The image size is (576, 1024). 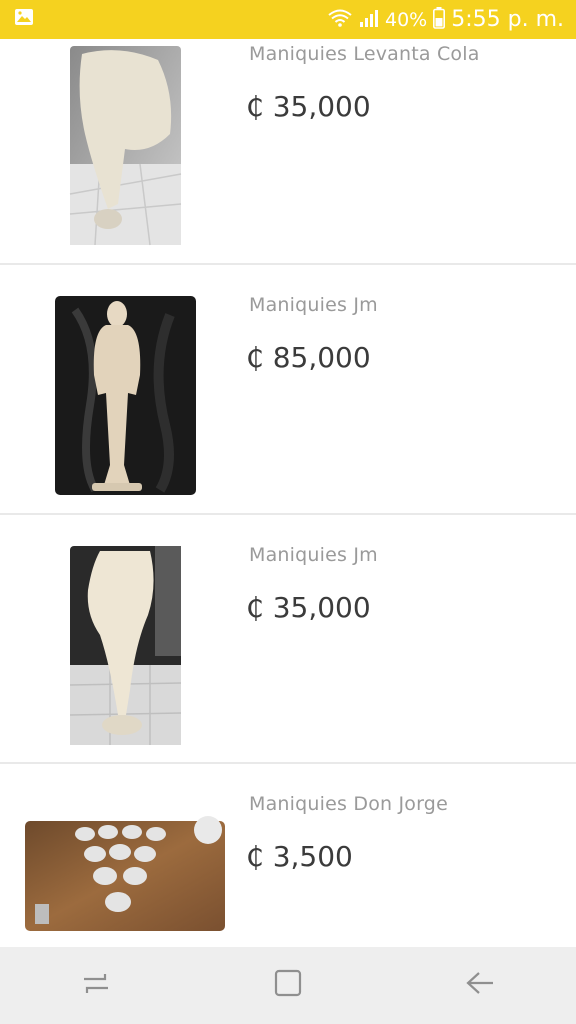 I want to click on system-nav-bar, so click(x=288, y=985).